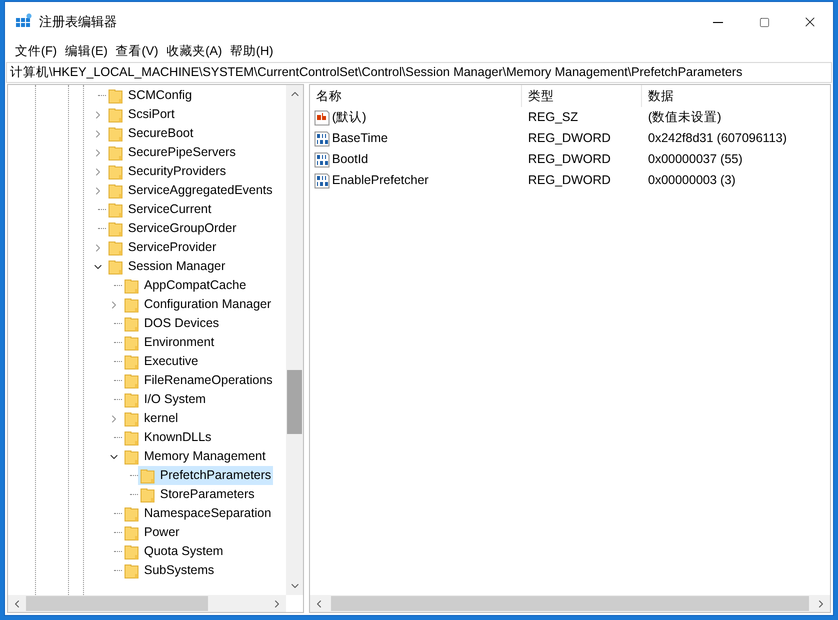 The image size is (838, 620). Describe the element at coordinates (151, 133) in the screenshot. I see `tree-item: SecureBoot` at that location.